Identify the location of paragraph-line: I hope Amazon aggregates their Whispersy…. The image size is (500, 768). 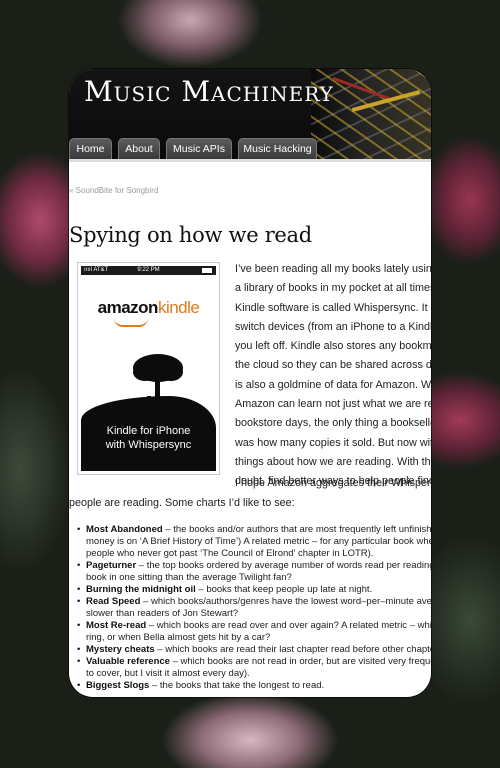
(333, 483).